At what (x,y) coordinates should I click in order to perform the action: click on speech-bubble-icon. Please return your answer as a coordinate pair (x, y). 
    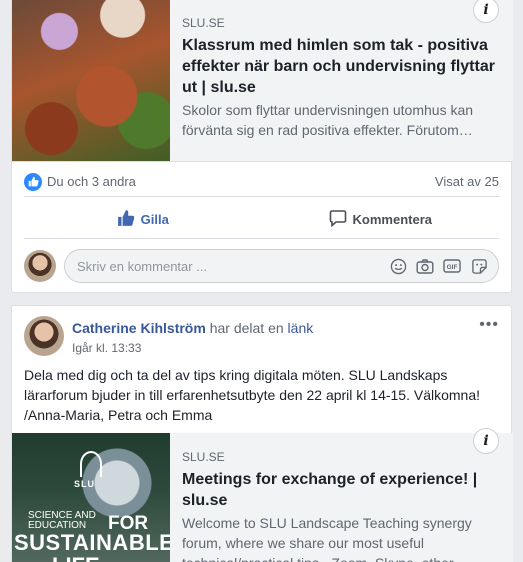
    Looking at the image, I should click on (341, 219).